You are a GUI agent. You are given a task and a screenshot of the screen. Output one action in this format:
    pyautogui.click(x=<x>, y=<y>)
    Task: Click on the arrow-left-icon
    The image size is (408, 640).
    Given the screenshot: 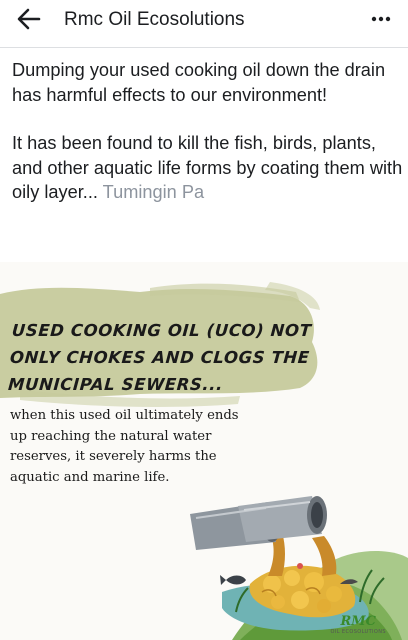 What is the action you would take?
    pyautogui.click(x=29, y=19)
    